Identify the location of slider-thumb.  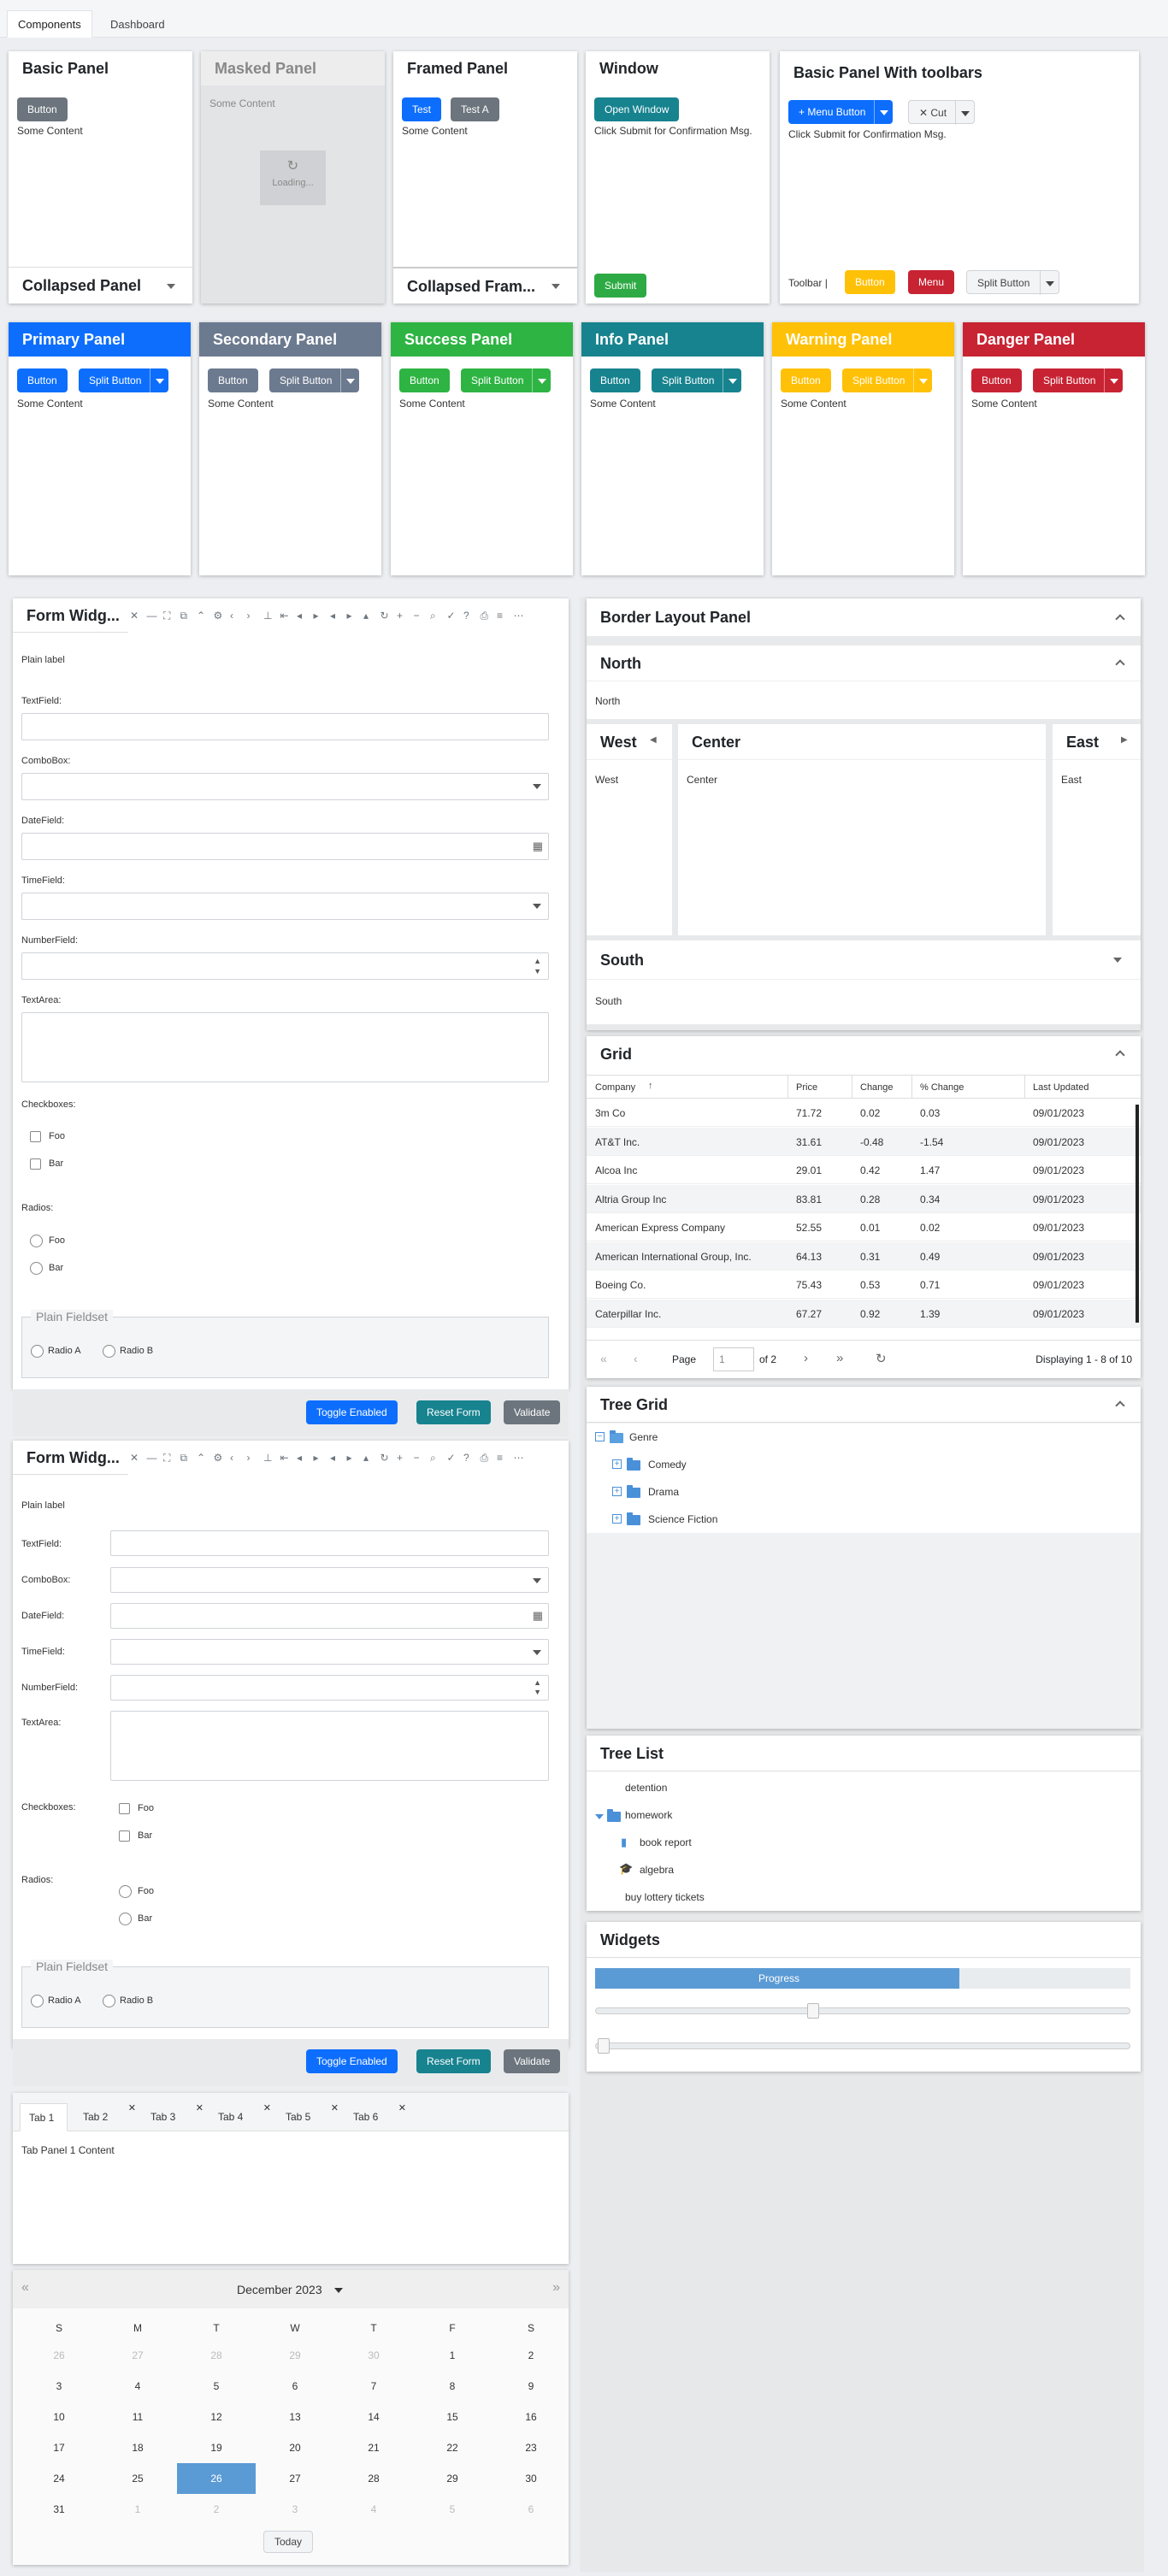
(604, 2046).